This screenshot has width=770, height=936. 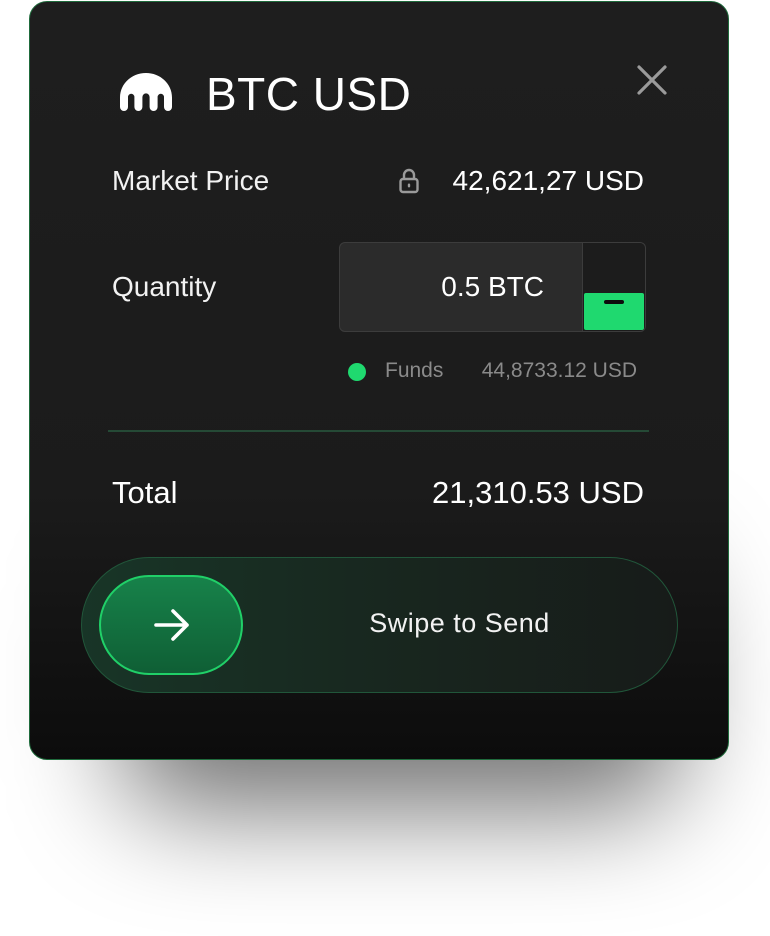 I want to click on funds-value: 44,8733.12 USD, so click(x=559, y=370).